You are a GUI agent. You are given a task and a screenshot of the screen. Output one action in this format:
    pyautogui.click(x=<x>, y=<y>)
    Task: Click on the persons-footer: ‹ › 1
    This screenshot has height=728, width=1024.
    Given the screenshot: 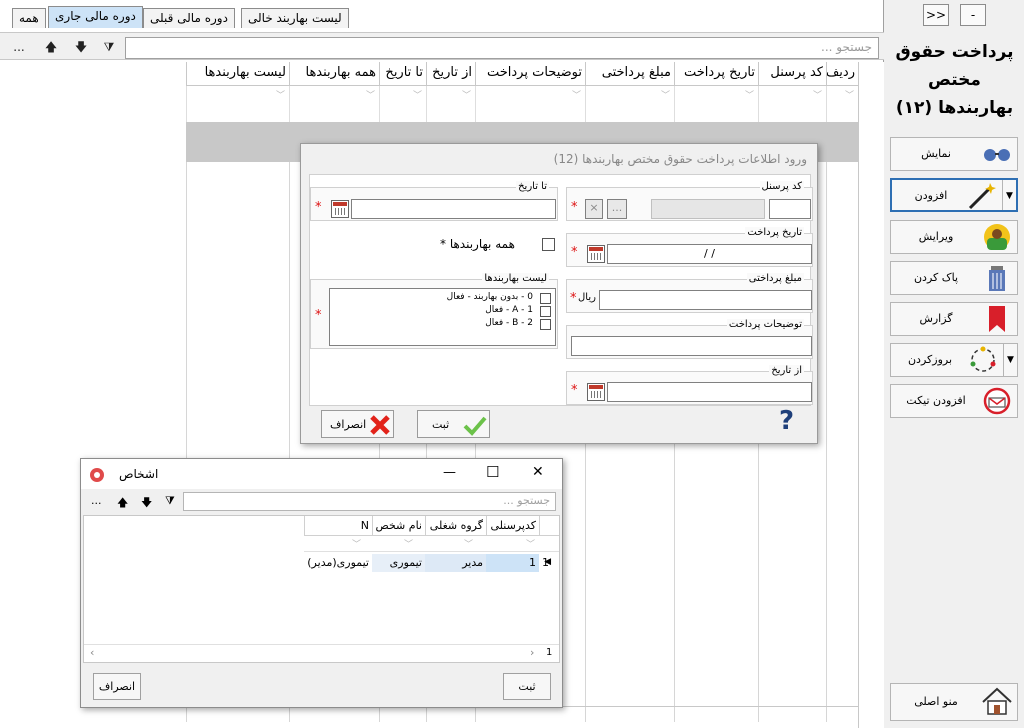 What is the action you would take?
    pyautogui.click(x=321, y=653)
    